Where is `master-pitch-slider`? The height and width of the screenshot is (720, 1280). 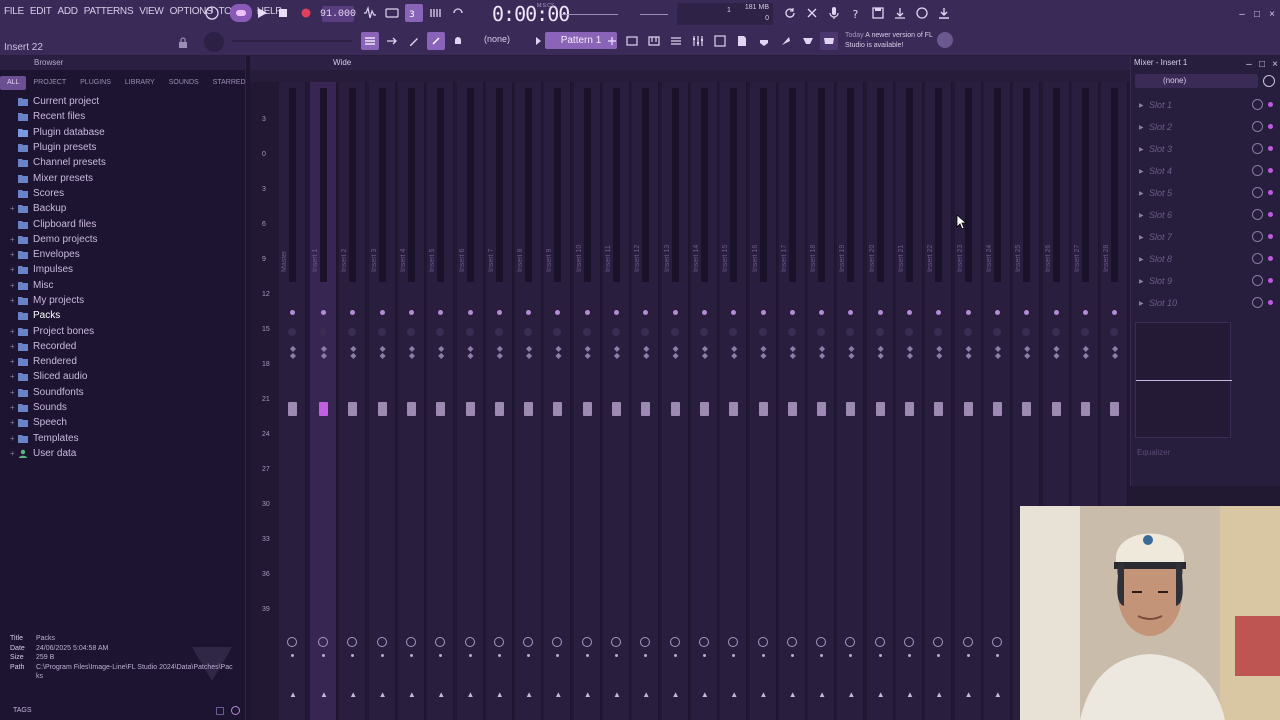
master-pitch-slider is located at coordinates (654, 14).